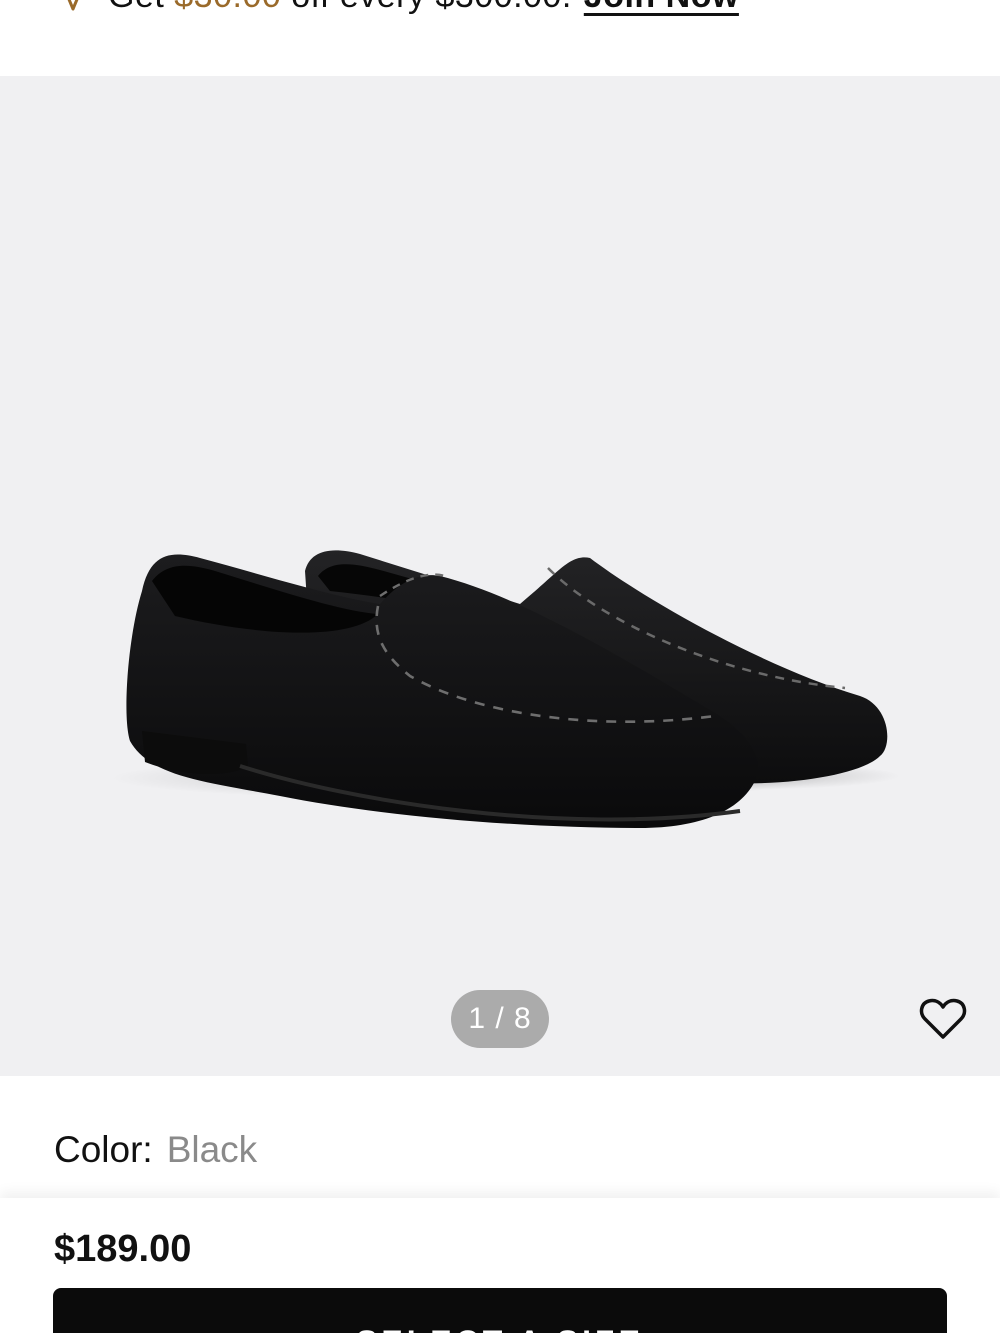 The height and width of the screenshot is (1333, 1000). Describe the element at coordinates (73, 6) in the screenshot. I see `diamond-icon` at that location.